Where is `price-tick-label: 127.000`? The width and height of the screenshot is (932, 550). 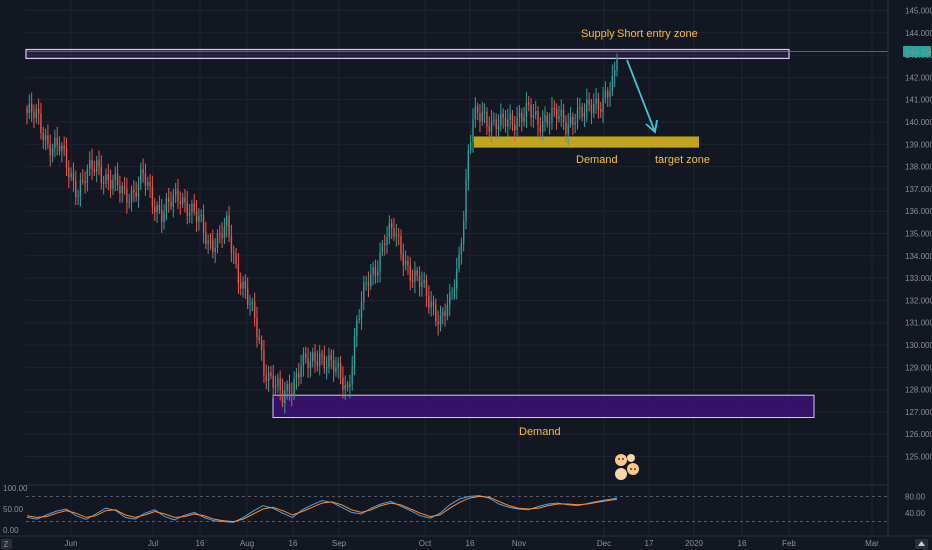 price-tick-label: 127.000 is located at coordinates (918, 412).